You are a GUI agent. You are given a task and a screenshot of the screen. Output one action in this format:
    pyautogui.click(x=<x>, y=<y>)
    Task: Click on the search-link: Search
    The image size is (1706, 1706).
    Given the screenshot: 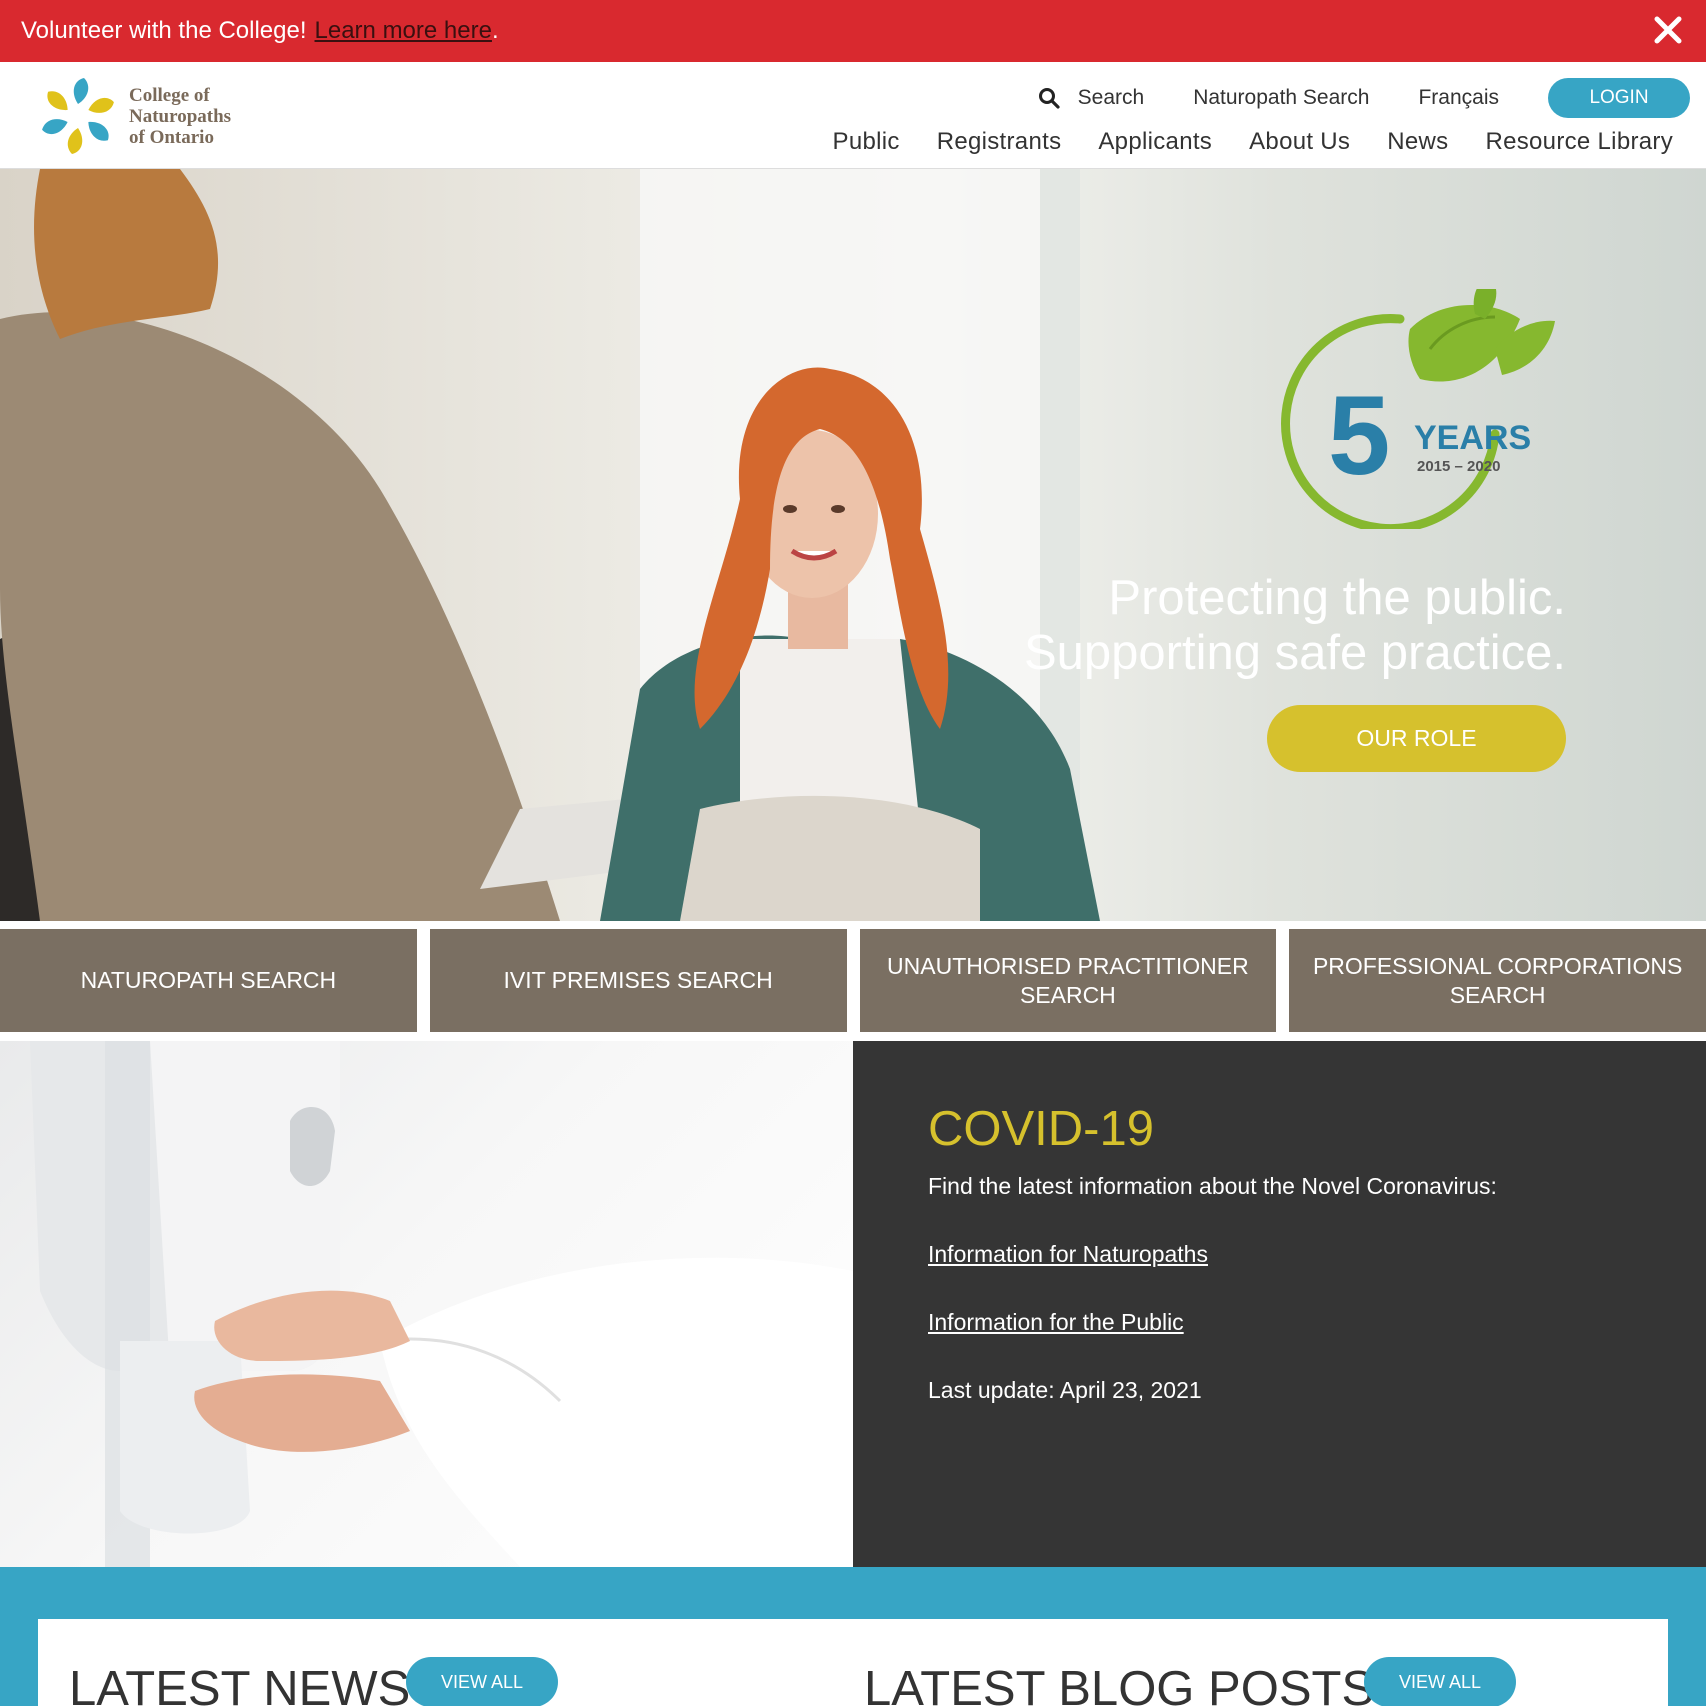 What is the action you would take?
    pyautogui.click(x=1091, y=98)
    